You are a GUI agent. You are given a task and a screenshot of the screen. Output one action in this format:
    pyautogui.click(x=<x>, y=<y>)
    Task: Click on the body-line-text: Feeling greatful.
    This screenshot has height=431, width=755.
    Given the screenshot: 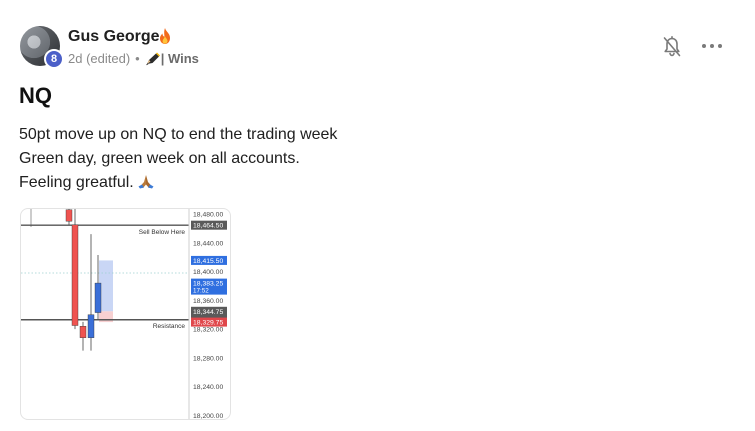 What is the action you would take?
    pyautogui.click(x=76, y=182)
    